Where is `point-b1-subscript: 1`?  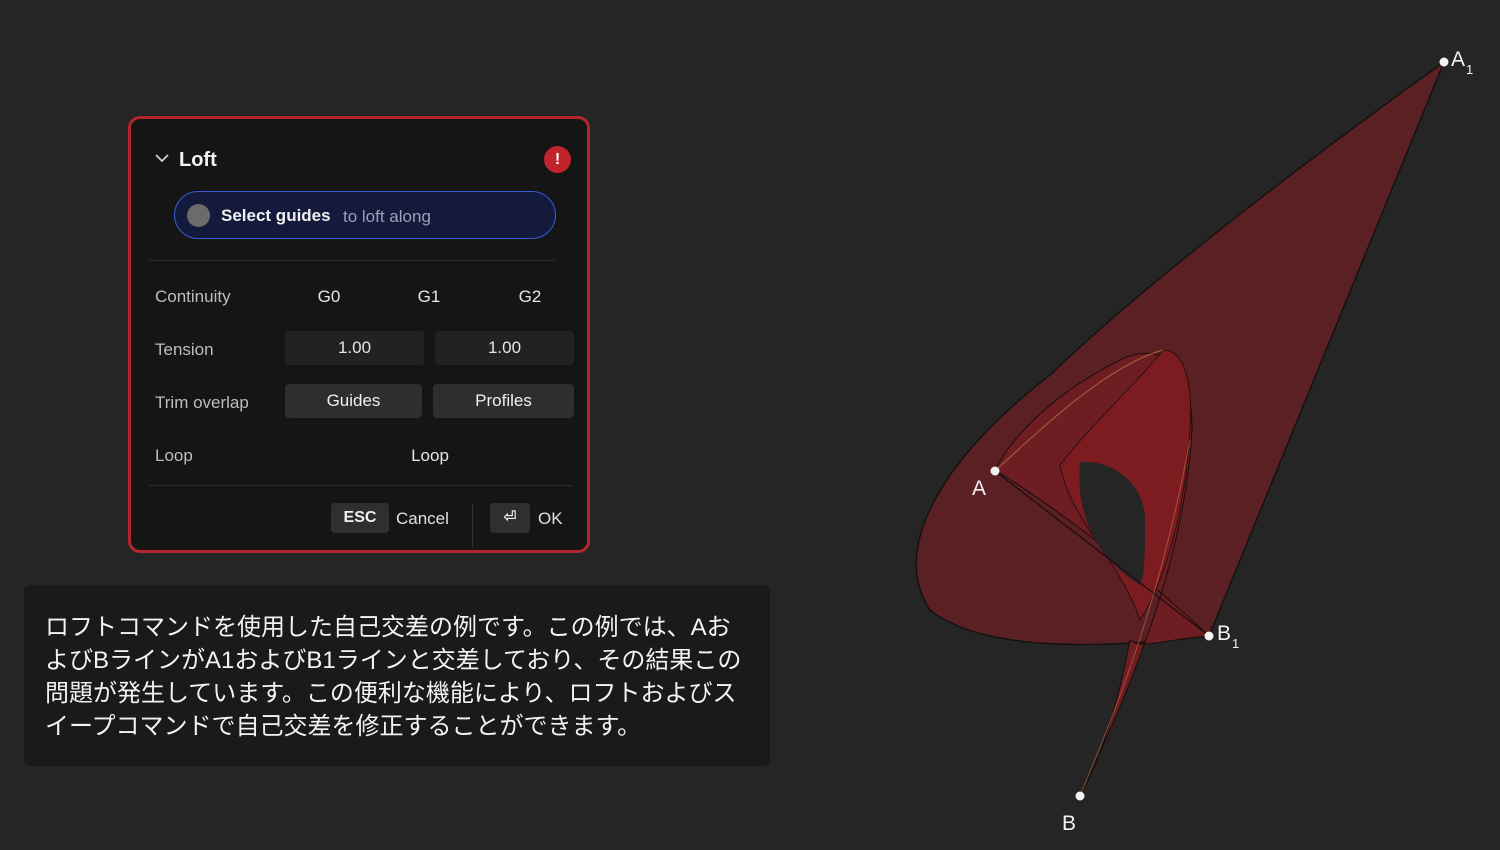 point-b1-subscript: 1 is located at coordinates (1235, 643).